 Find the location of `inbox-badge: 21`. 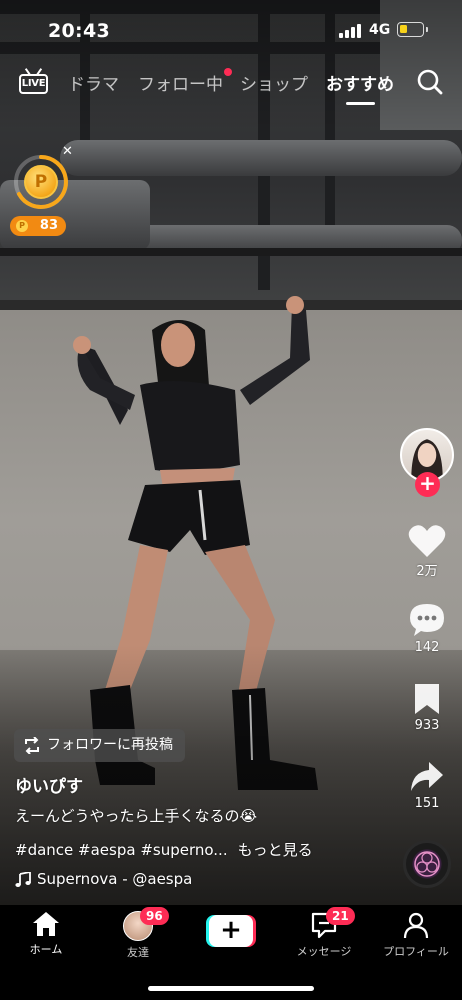

inbox-badge: 21 is located at coordinates (340, 916).